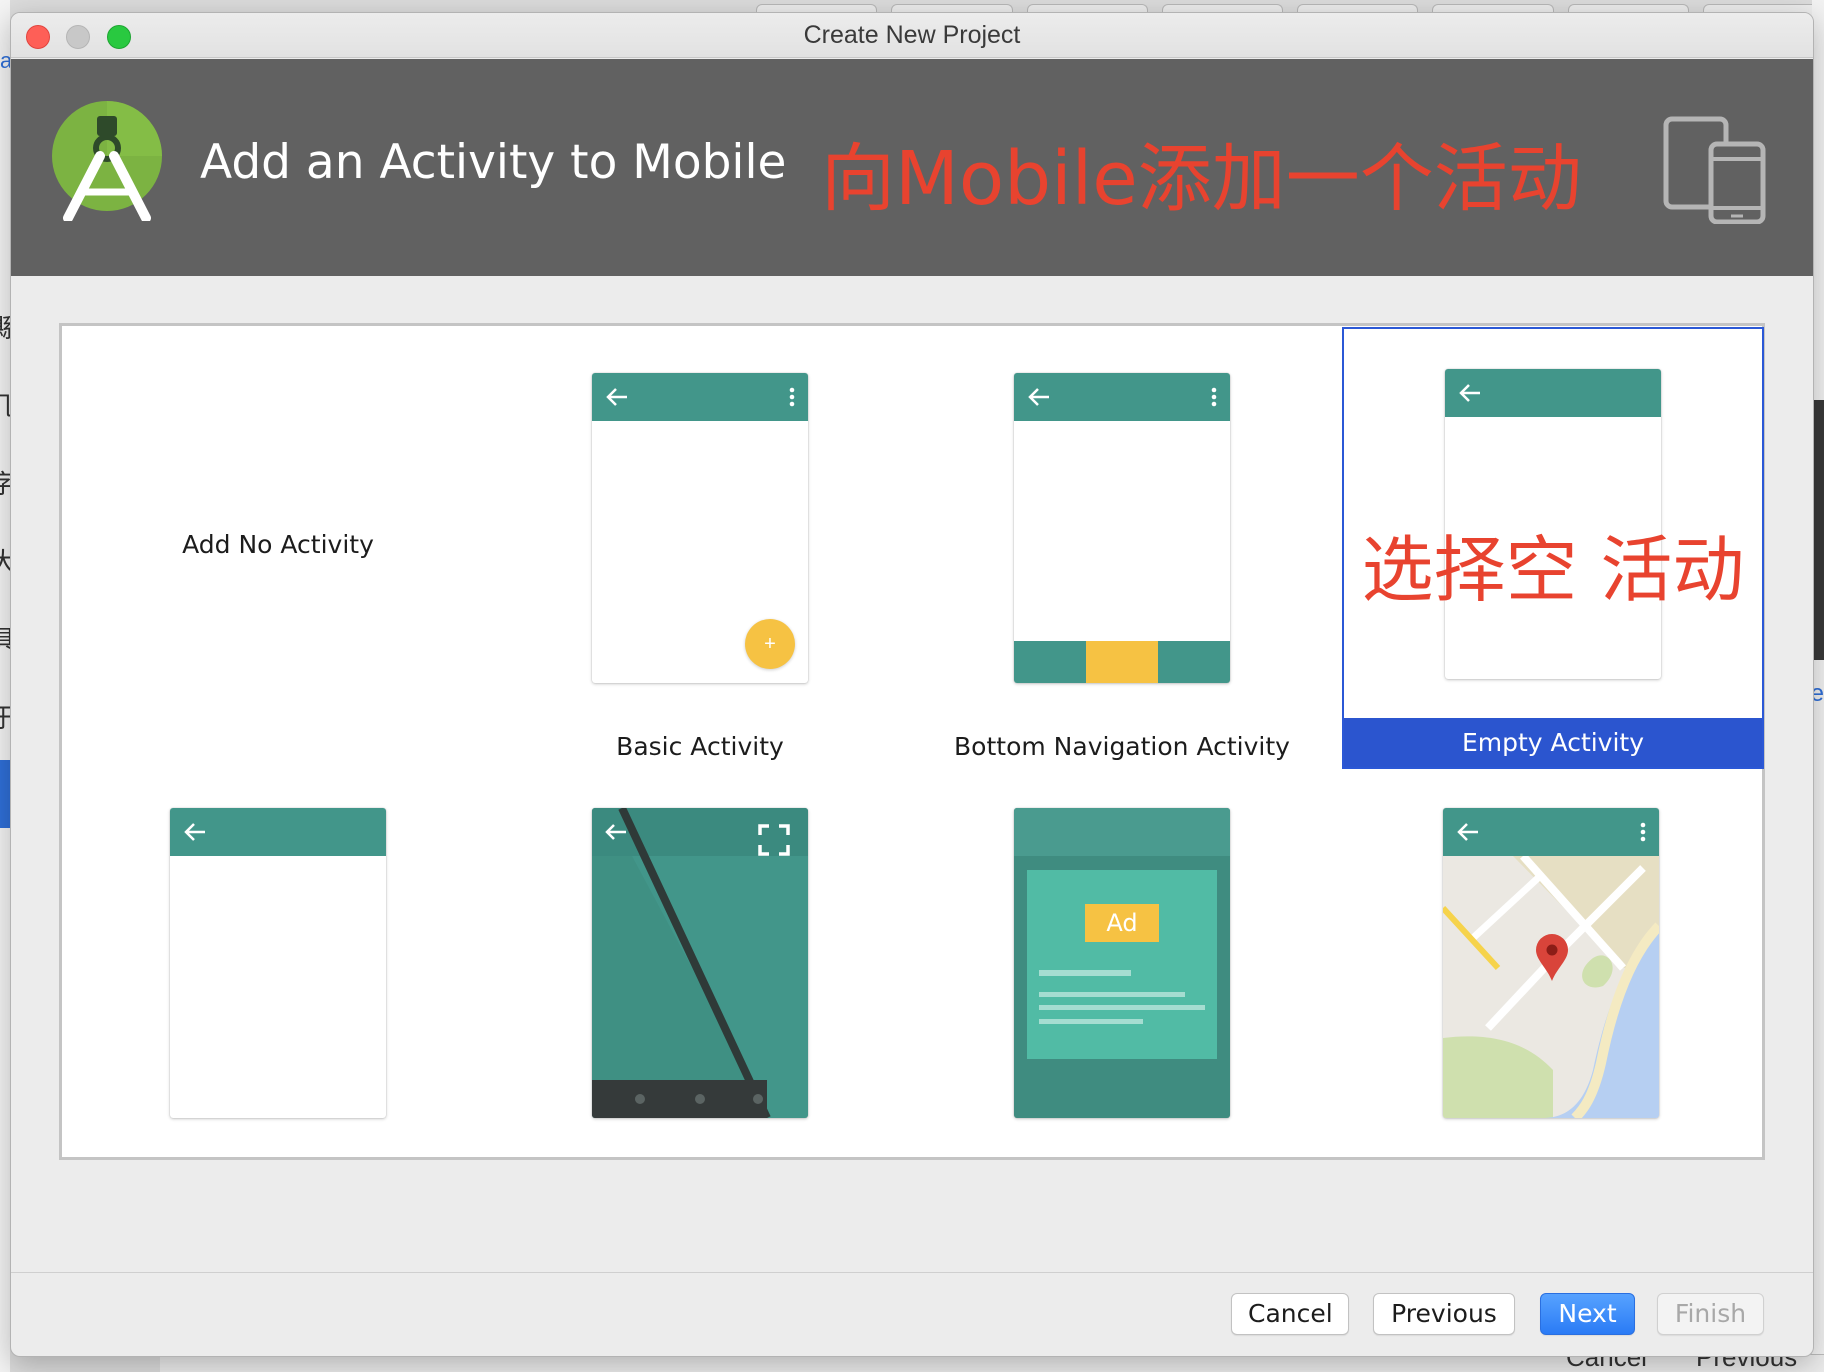  I want to click on plus-icon: +, so click(770, 644).